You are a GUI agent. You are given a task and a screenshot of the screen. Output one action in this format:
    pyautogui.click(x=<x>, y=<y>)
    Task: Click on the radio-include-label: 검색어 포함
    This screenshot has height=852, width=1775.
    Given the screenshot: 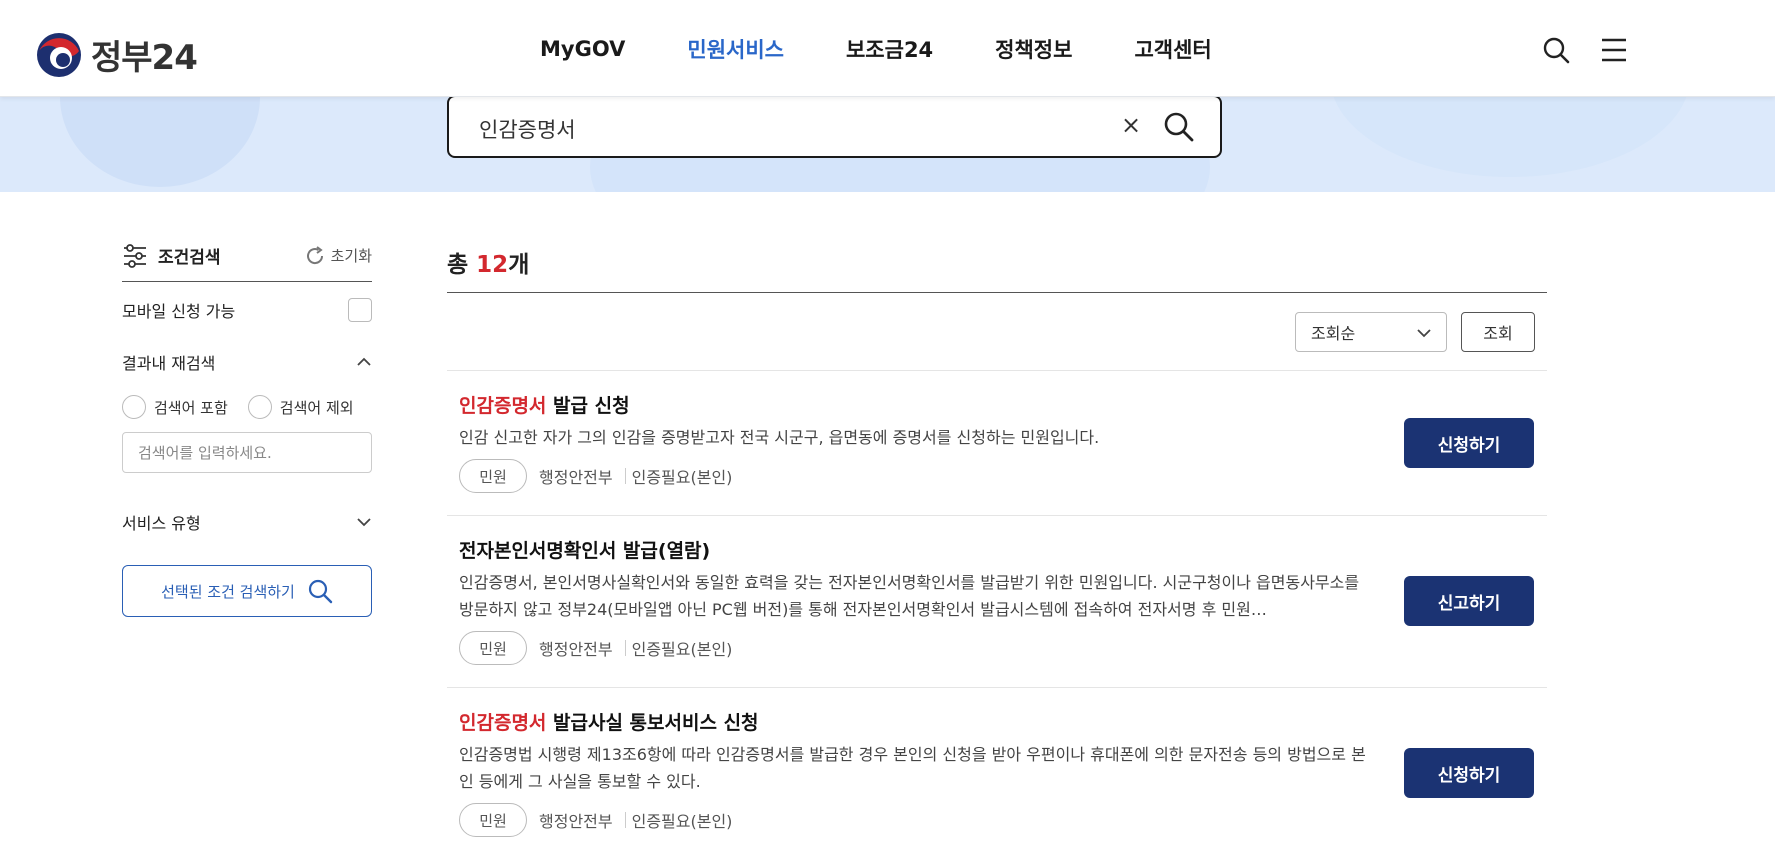 What is the action you would take?
    pyautogui.click(x=191, y=407)
    